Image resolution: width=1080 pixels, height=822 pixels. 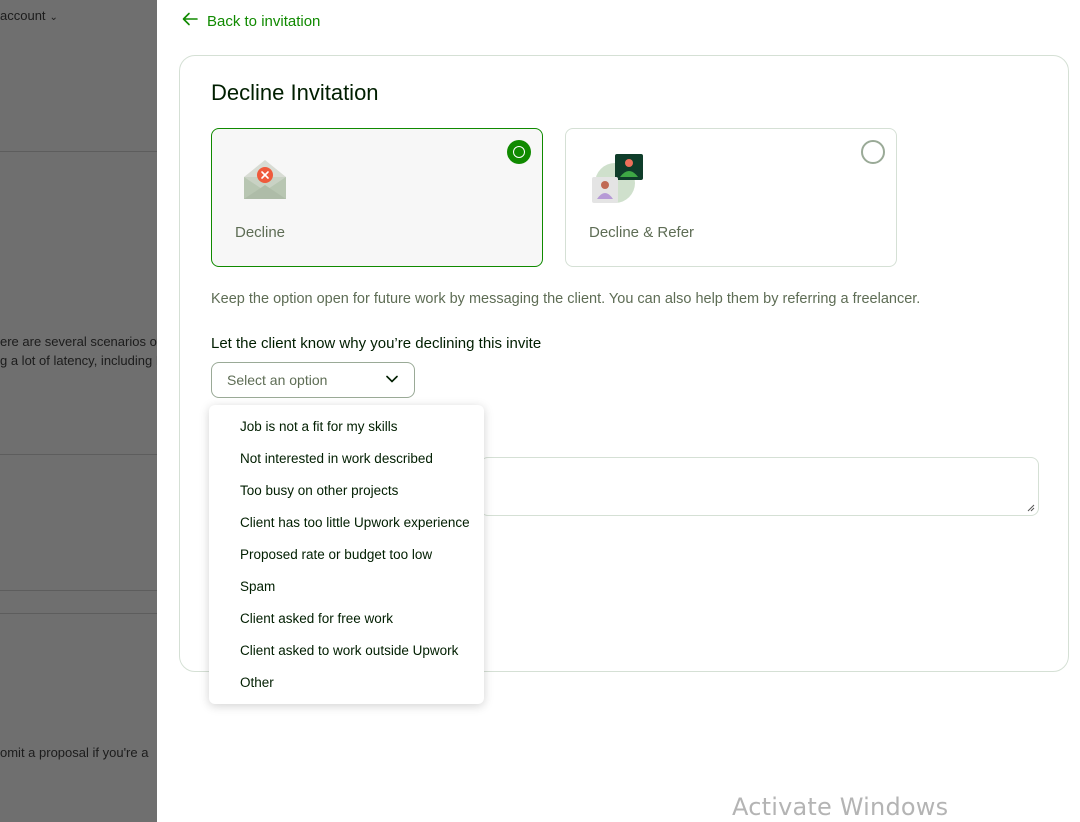 I want to click on dropdown-option: Job is not a fit for my skills, so click(x=346, y=427).